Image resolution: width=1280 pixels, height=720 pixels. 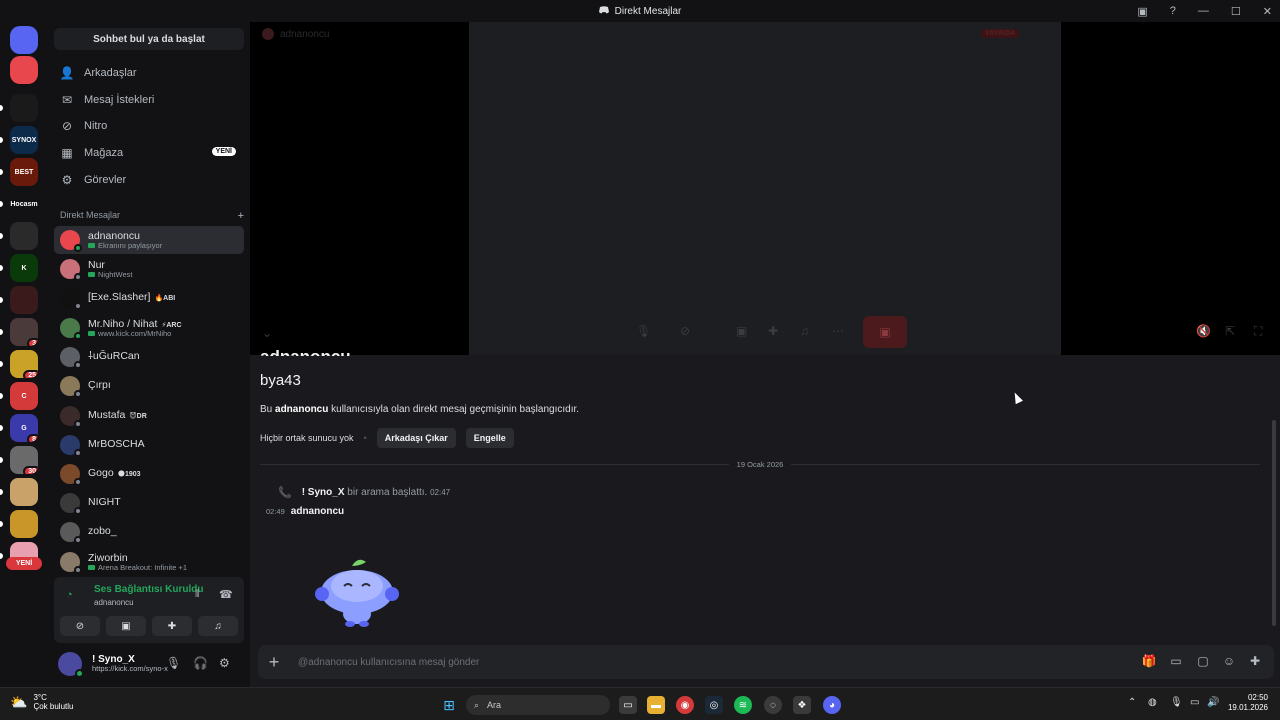 What do you see at coordinates (149, 445) in the screenshot?
I see `dm-item: MrBOSCHA` at bounding box center [149, 445].